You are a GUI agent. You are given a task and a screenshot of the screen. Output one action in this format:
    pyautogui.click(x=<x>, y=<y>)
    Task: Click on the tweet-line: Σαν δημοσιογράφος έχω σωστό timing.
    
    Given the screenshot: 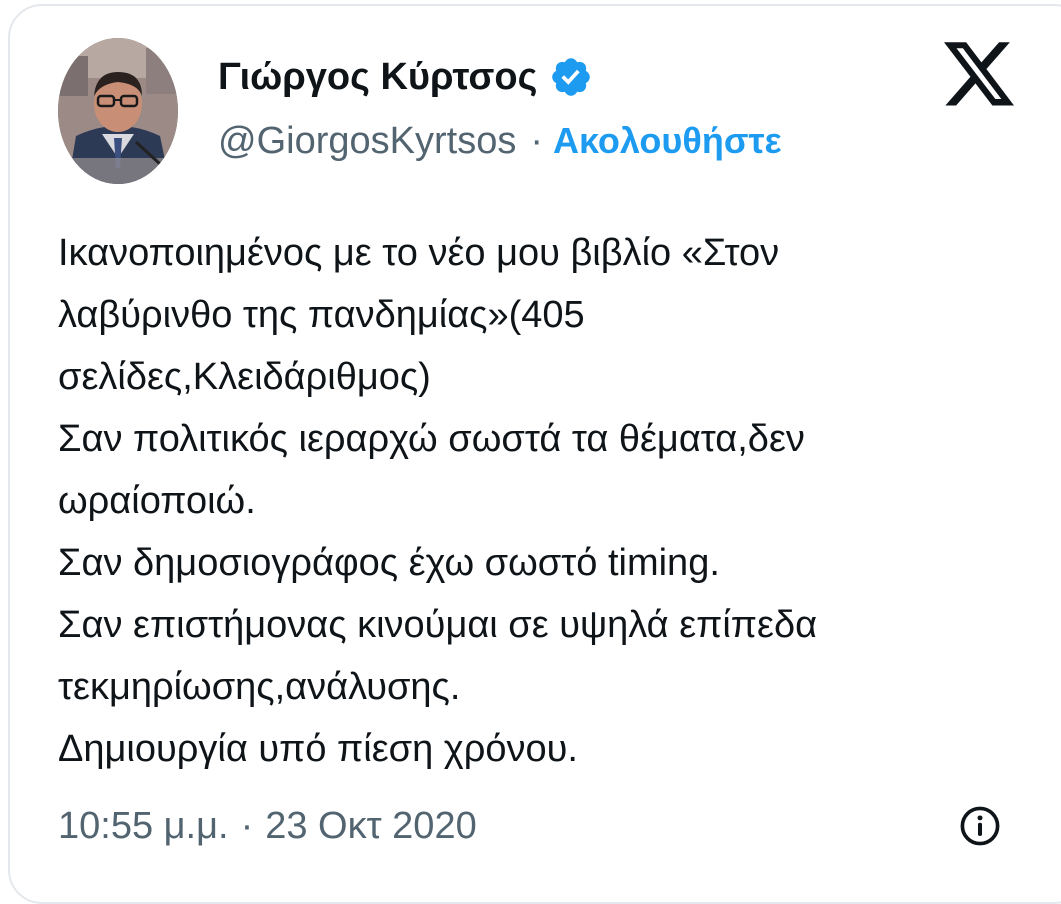 What is the action you would take?
    pyautogui.click(x=389, y=563)
    